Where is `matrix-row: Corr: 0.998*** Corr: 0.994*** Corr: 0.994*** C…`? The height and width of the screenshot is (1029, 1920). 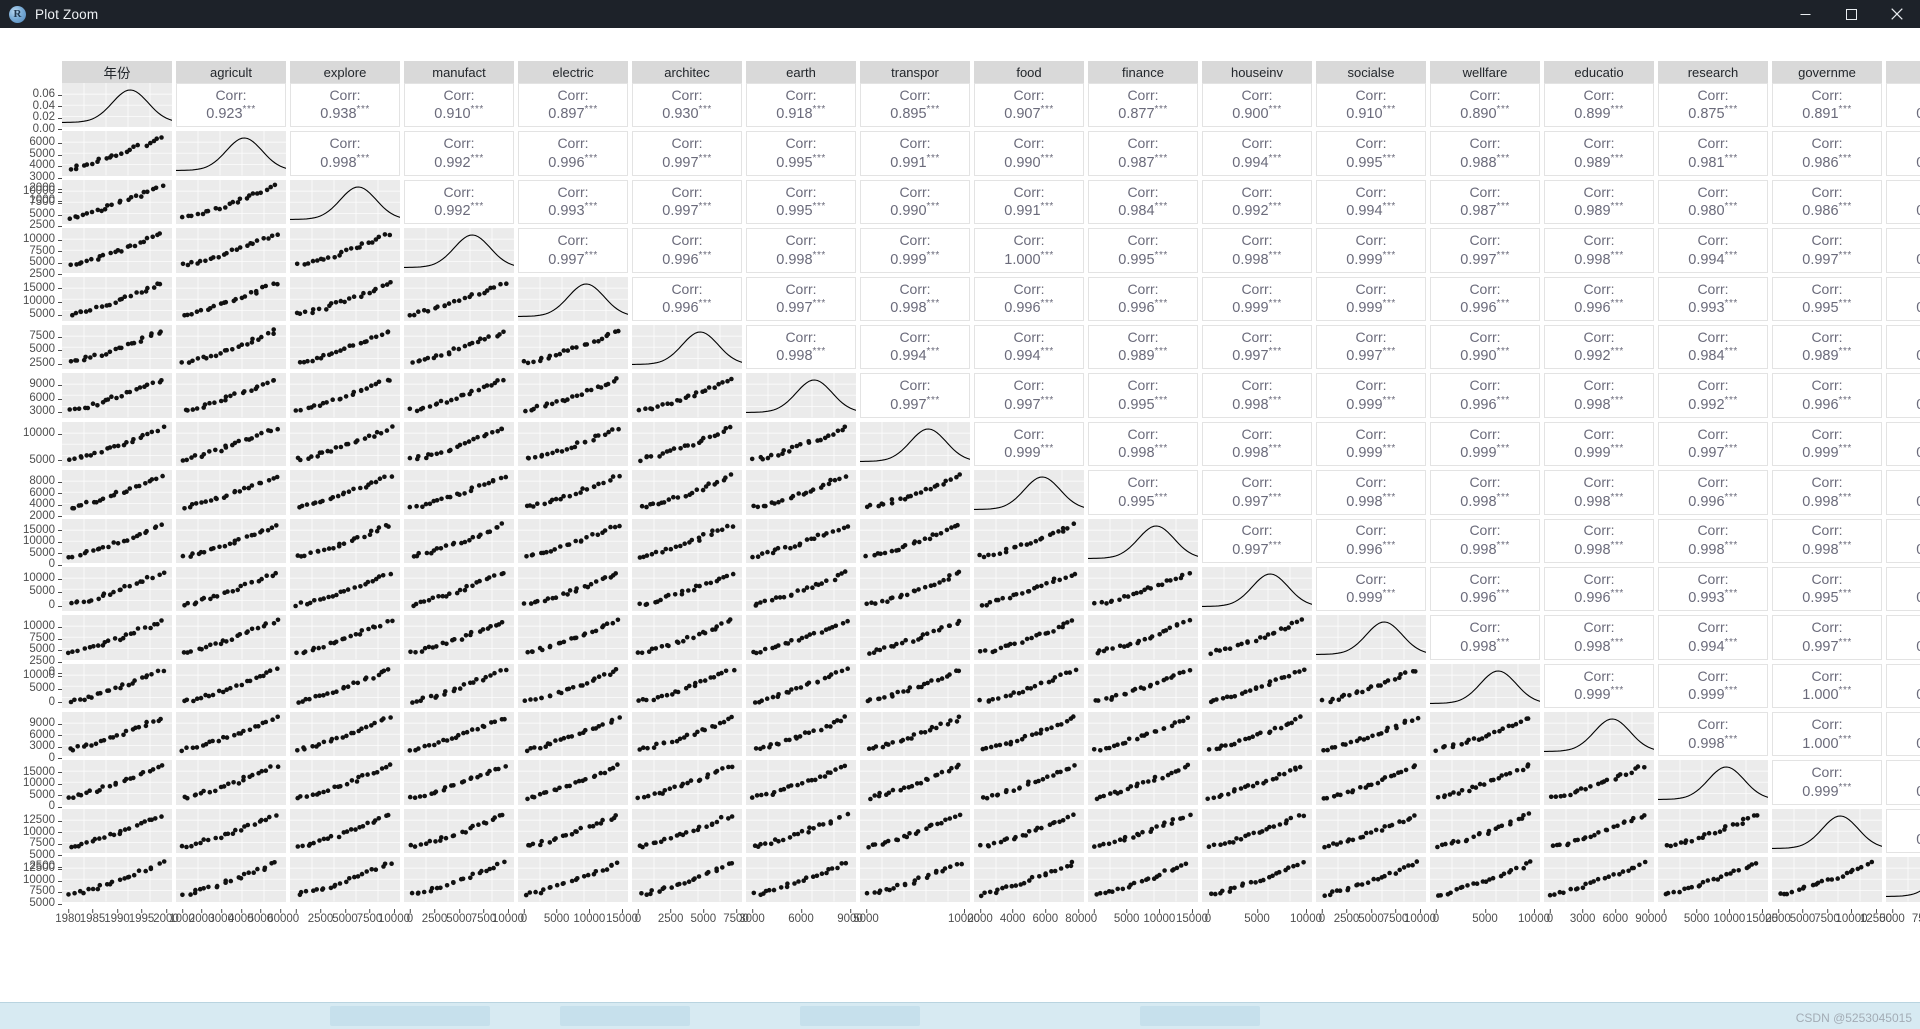 matrix-row: Corr: 0.998*** Corr: 0.994*** Corr: 0.994*** C… is located at coordinates (991, 347).